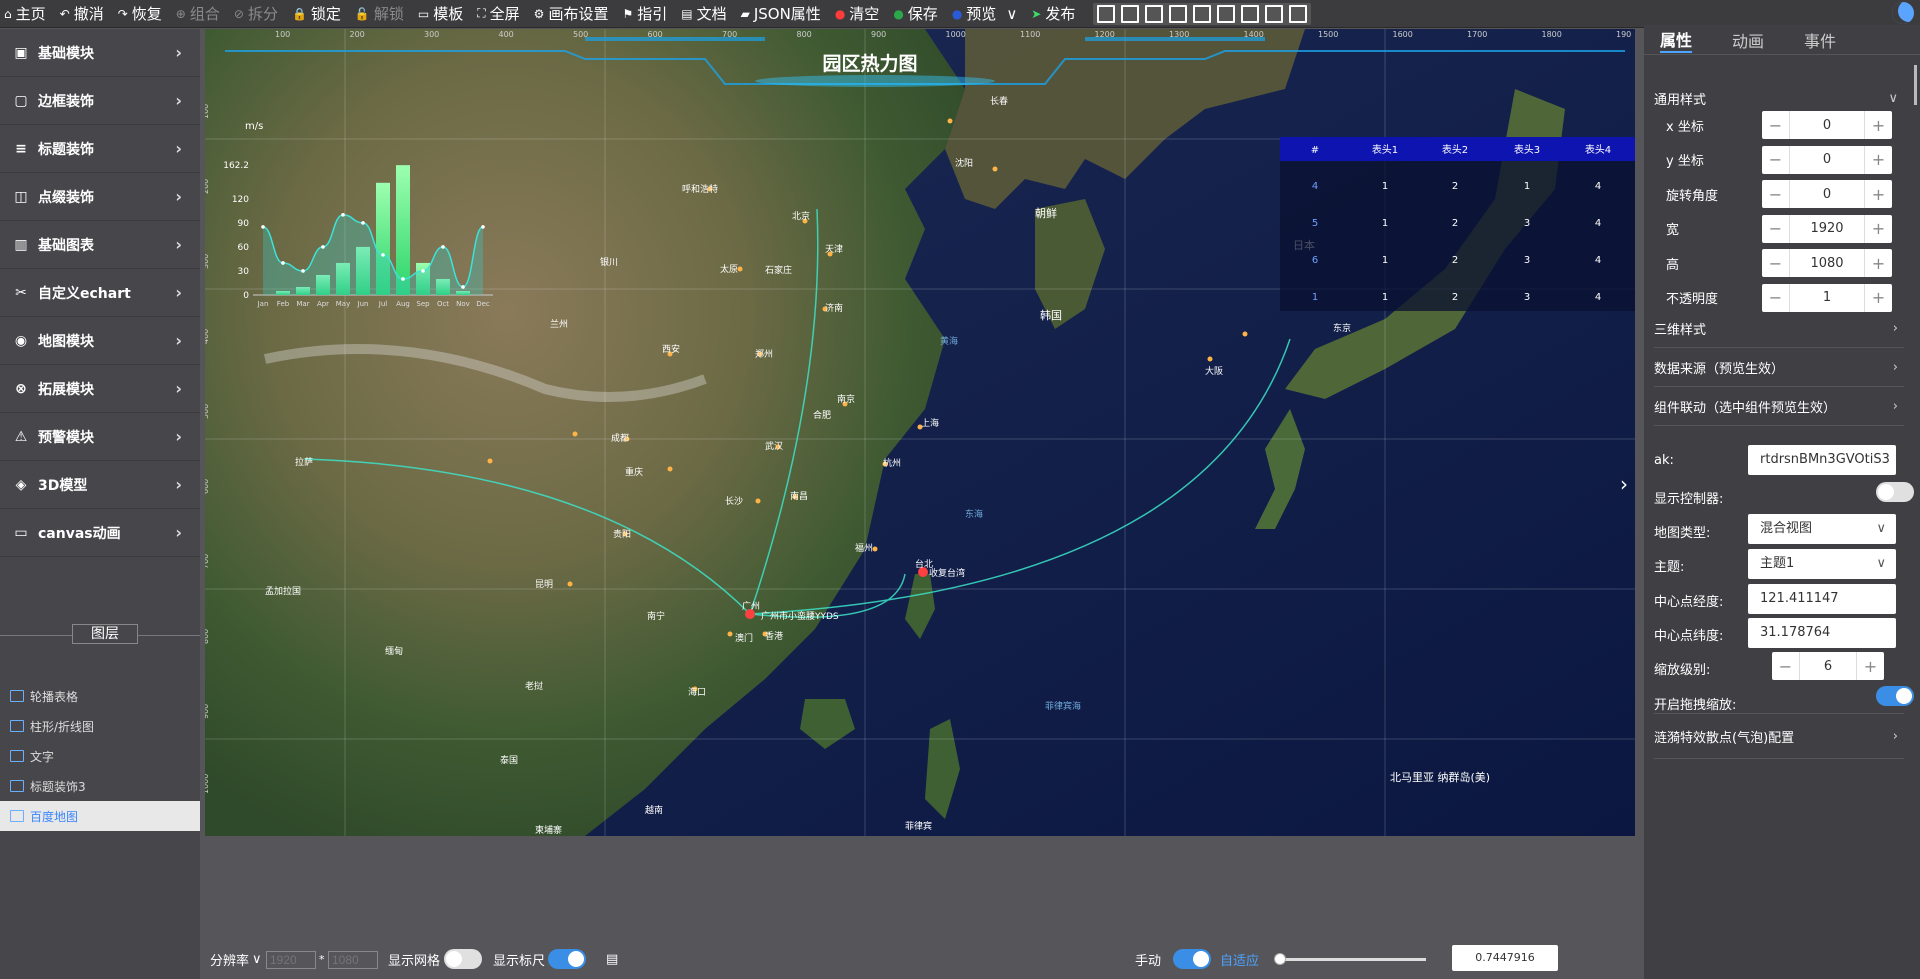  Describe the element at coordinates (1280, 959) in the screenshot. I see `zoom-slider-handle` at that location.